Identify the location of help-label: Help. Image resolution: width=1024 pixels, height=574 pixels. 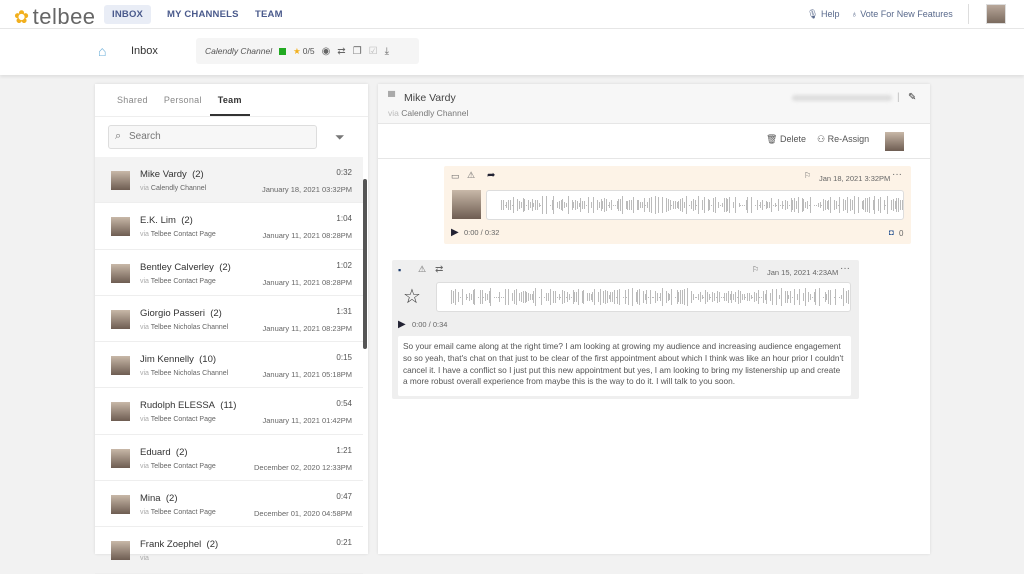
(830, 14).